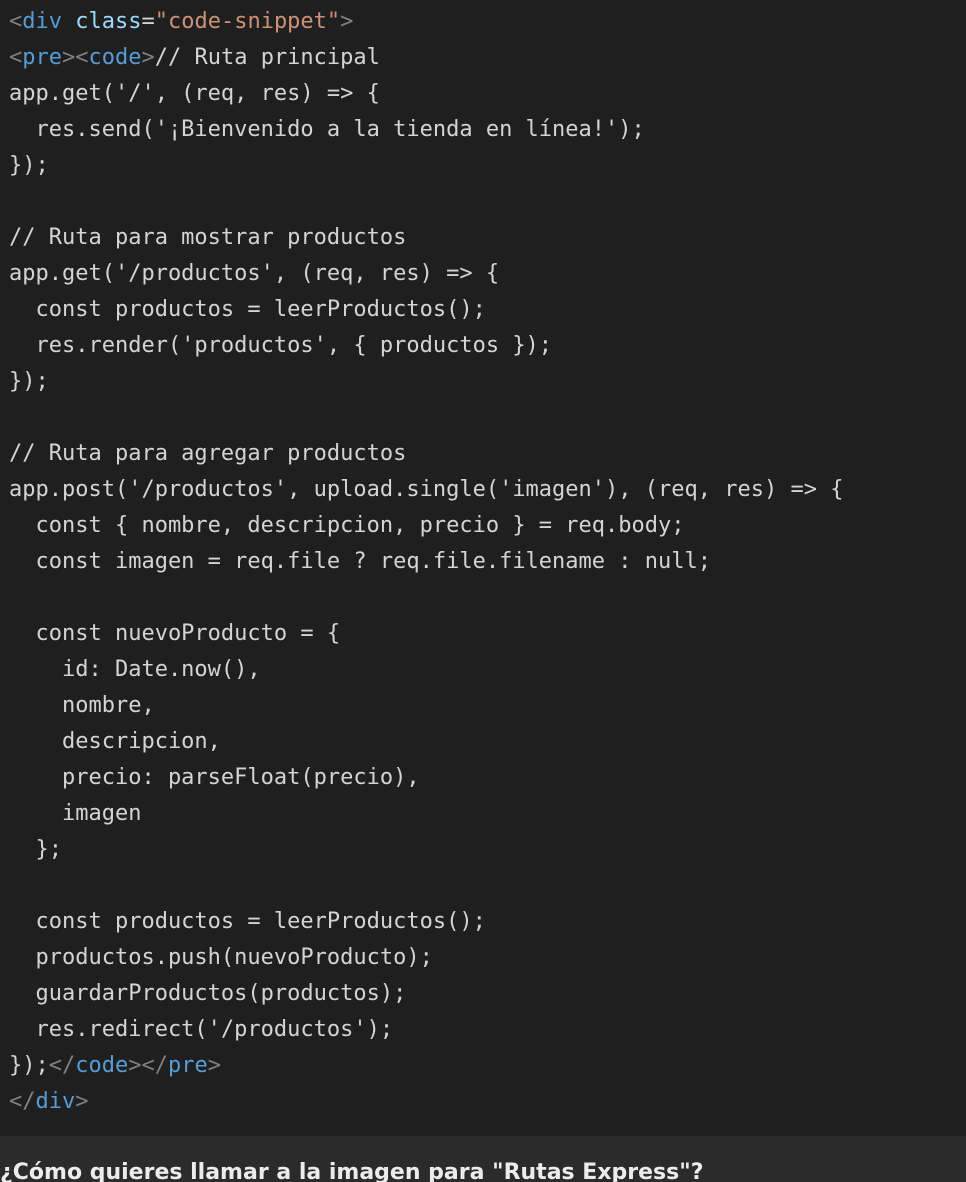  What do you see at coordinates (201, 1029) in the screenshot?
I see `code-line: res.redirect('/productos');` at bounding box center [201, 1029].